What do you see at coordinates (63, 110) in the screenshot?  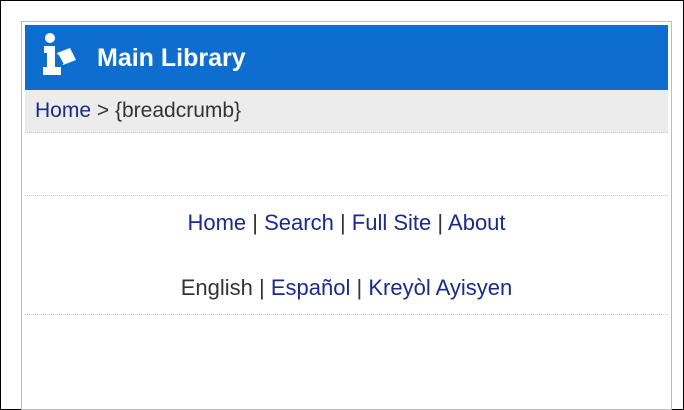 I see `breadcrumb-home-link: Home` at bounding box center [63, 110].